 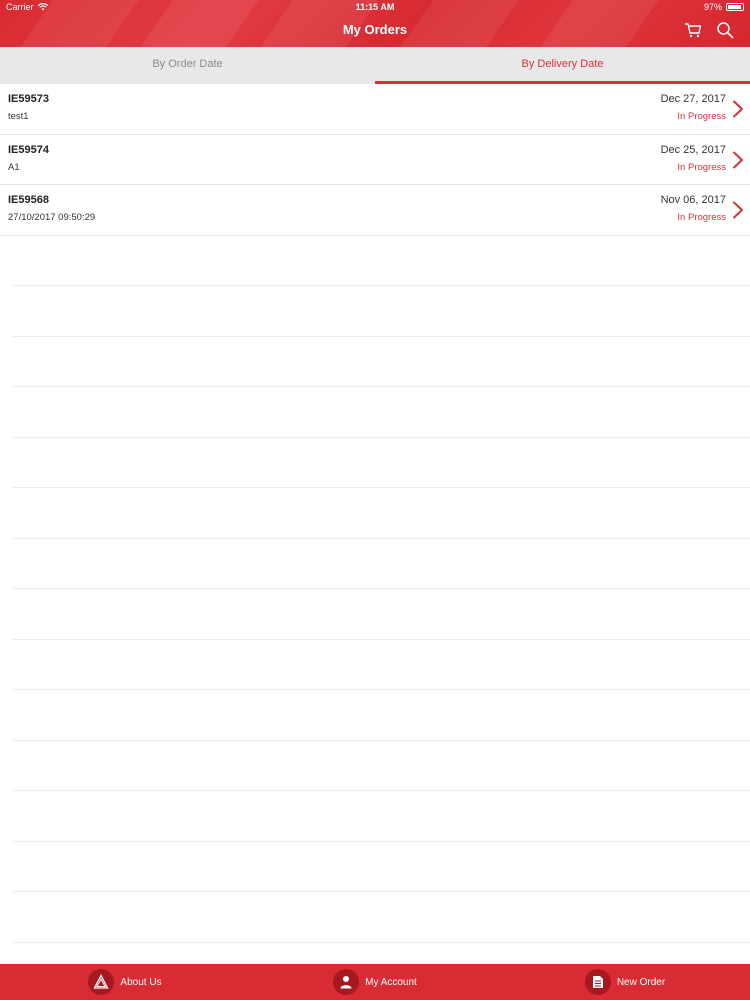 I want to click on order-note: 27/10/2017 09:50:29, so click(x=52, y=217).